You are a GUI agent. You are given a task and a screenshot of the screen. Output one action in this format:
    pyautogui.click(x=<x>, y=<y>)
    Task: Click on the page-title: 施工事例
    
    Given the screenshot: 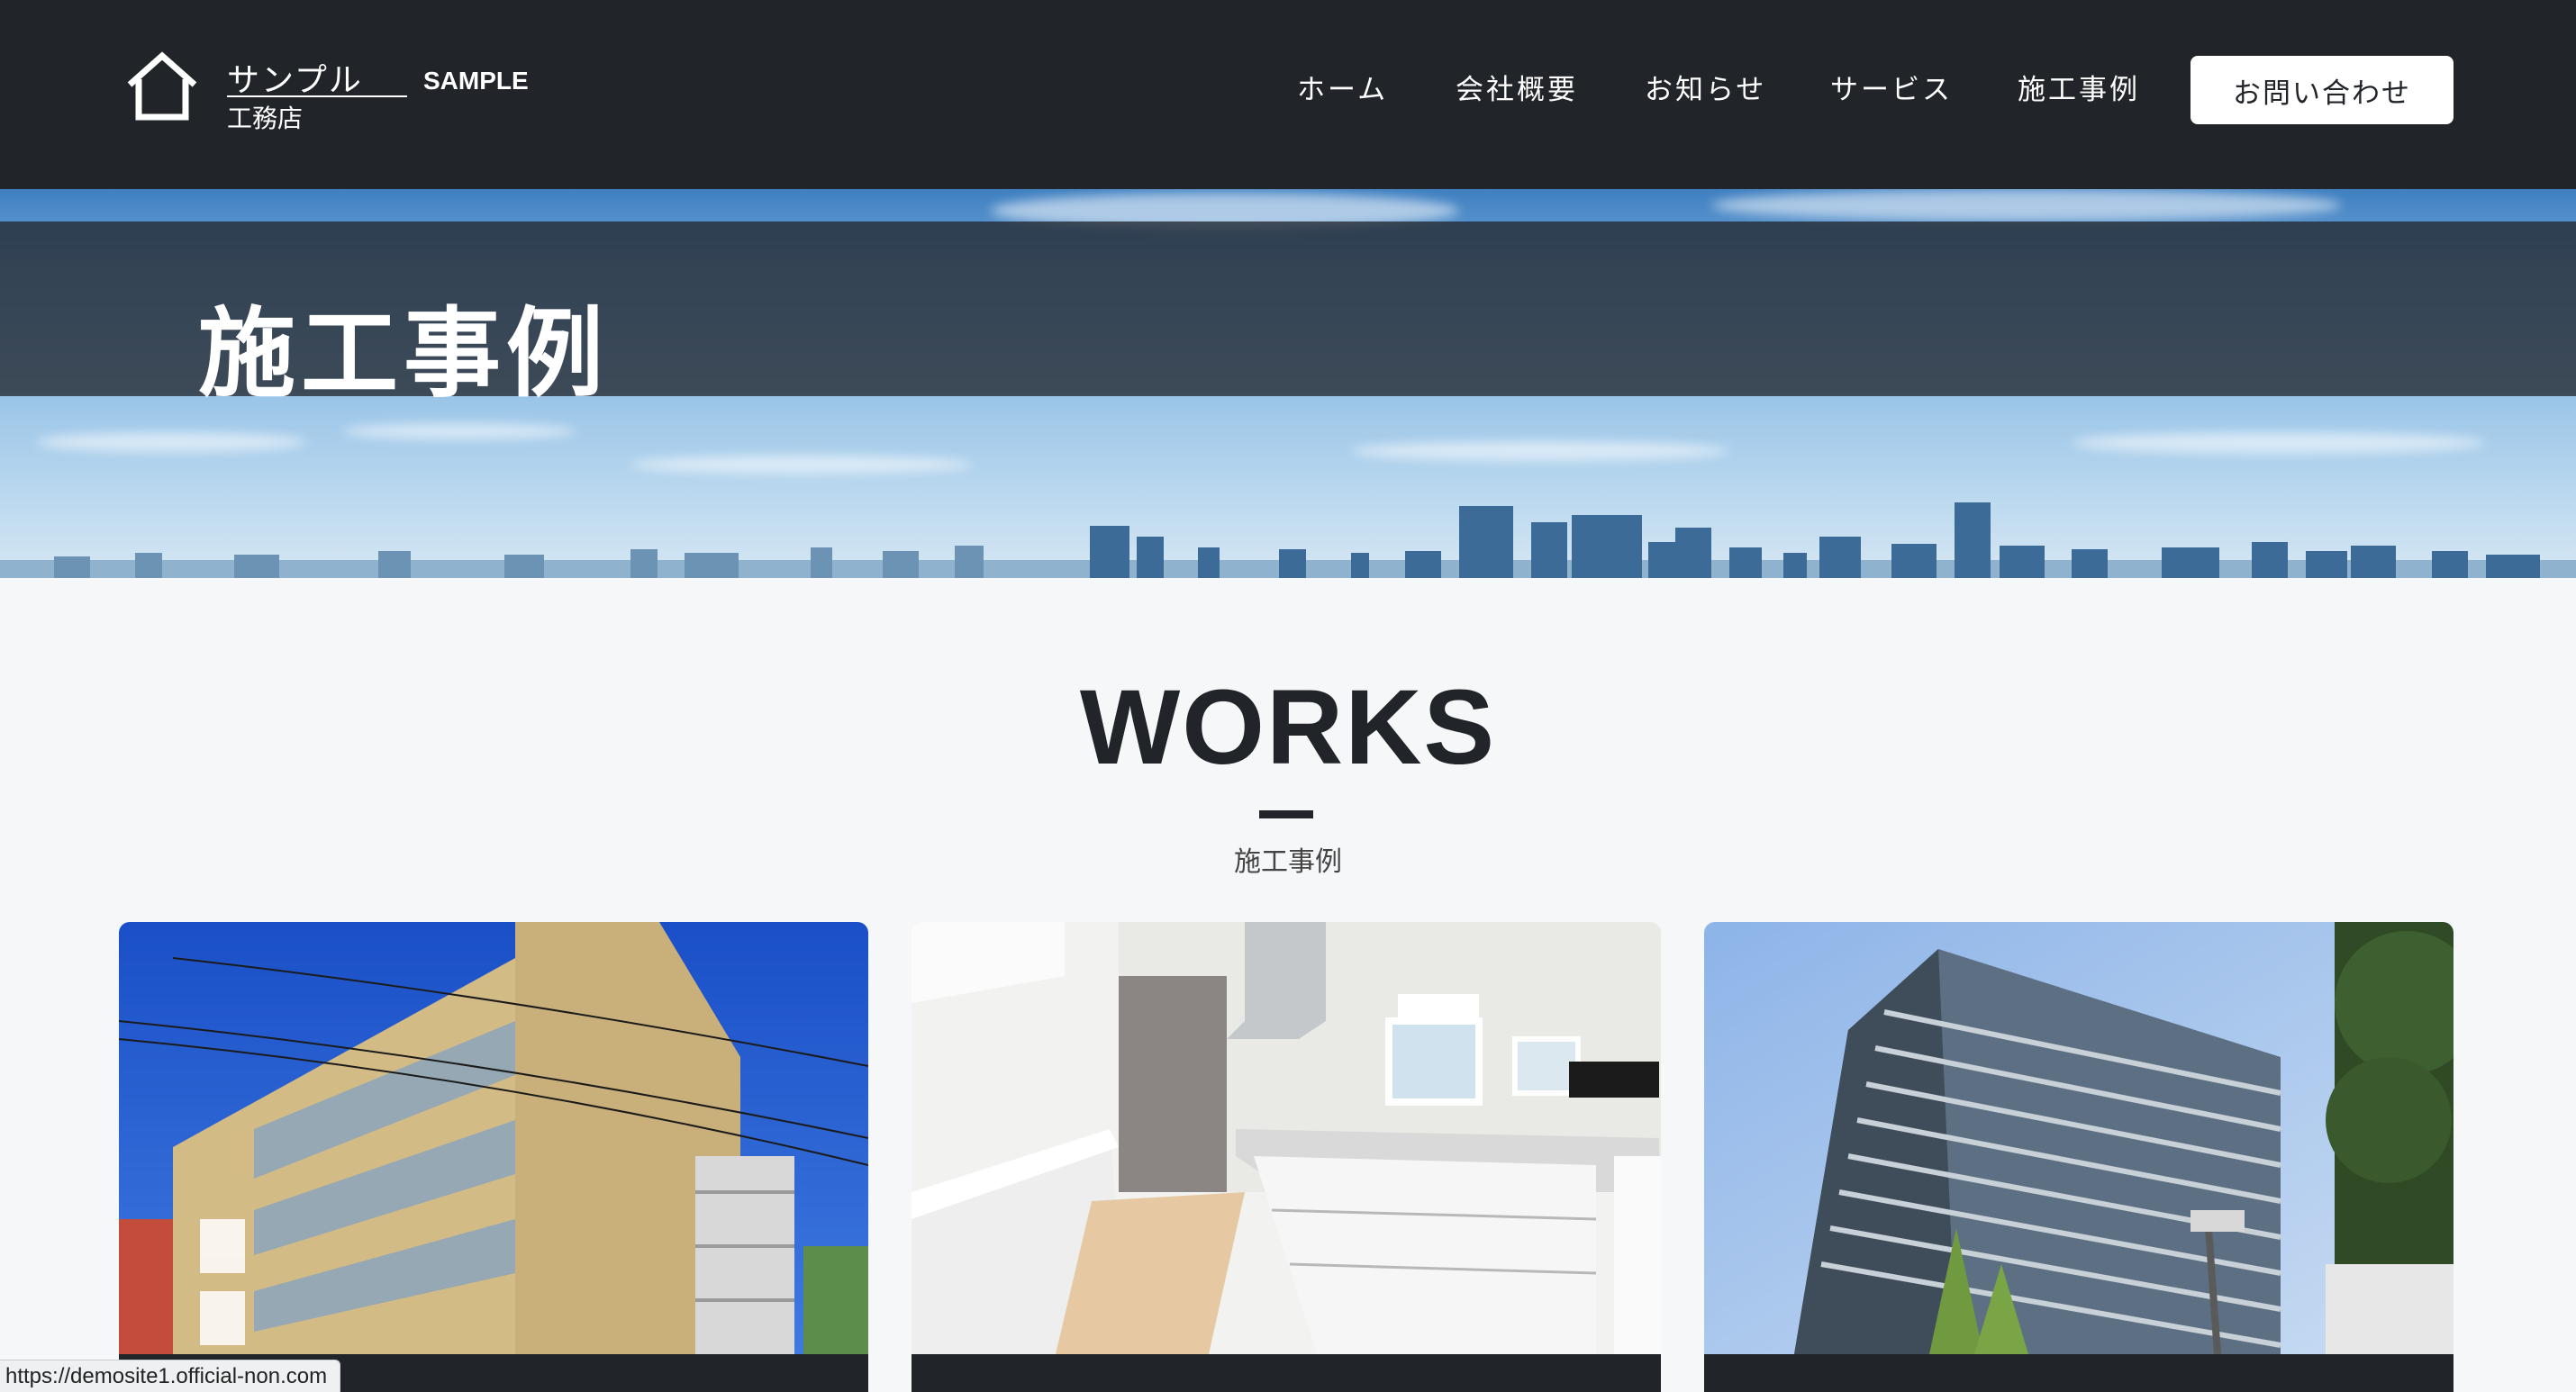 What is the action you would take?
    pyautogui.click(x=404, y=354)
    